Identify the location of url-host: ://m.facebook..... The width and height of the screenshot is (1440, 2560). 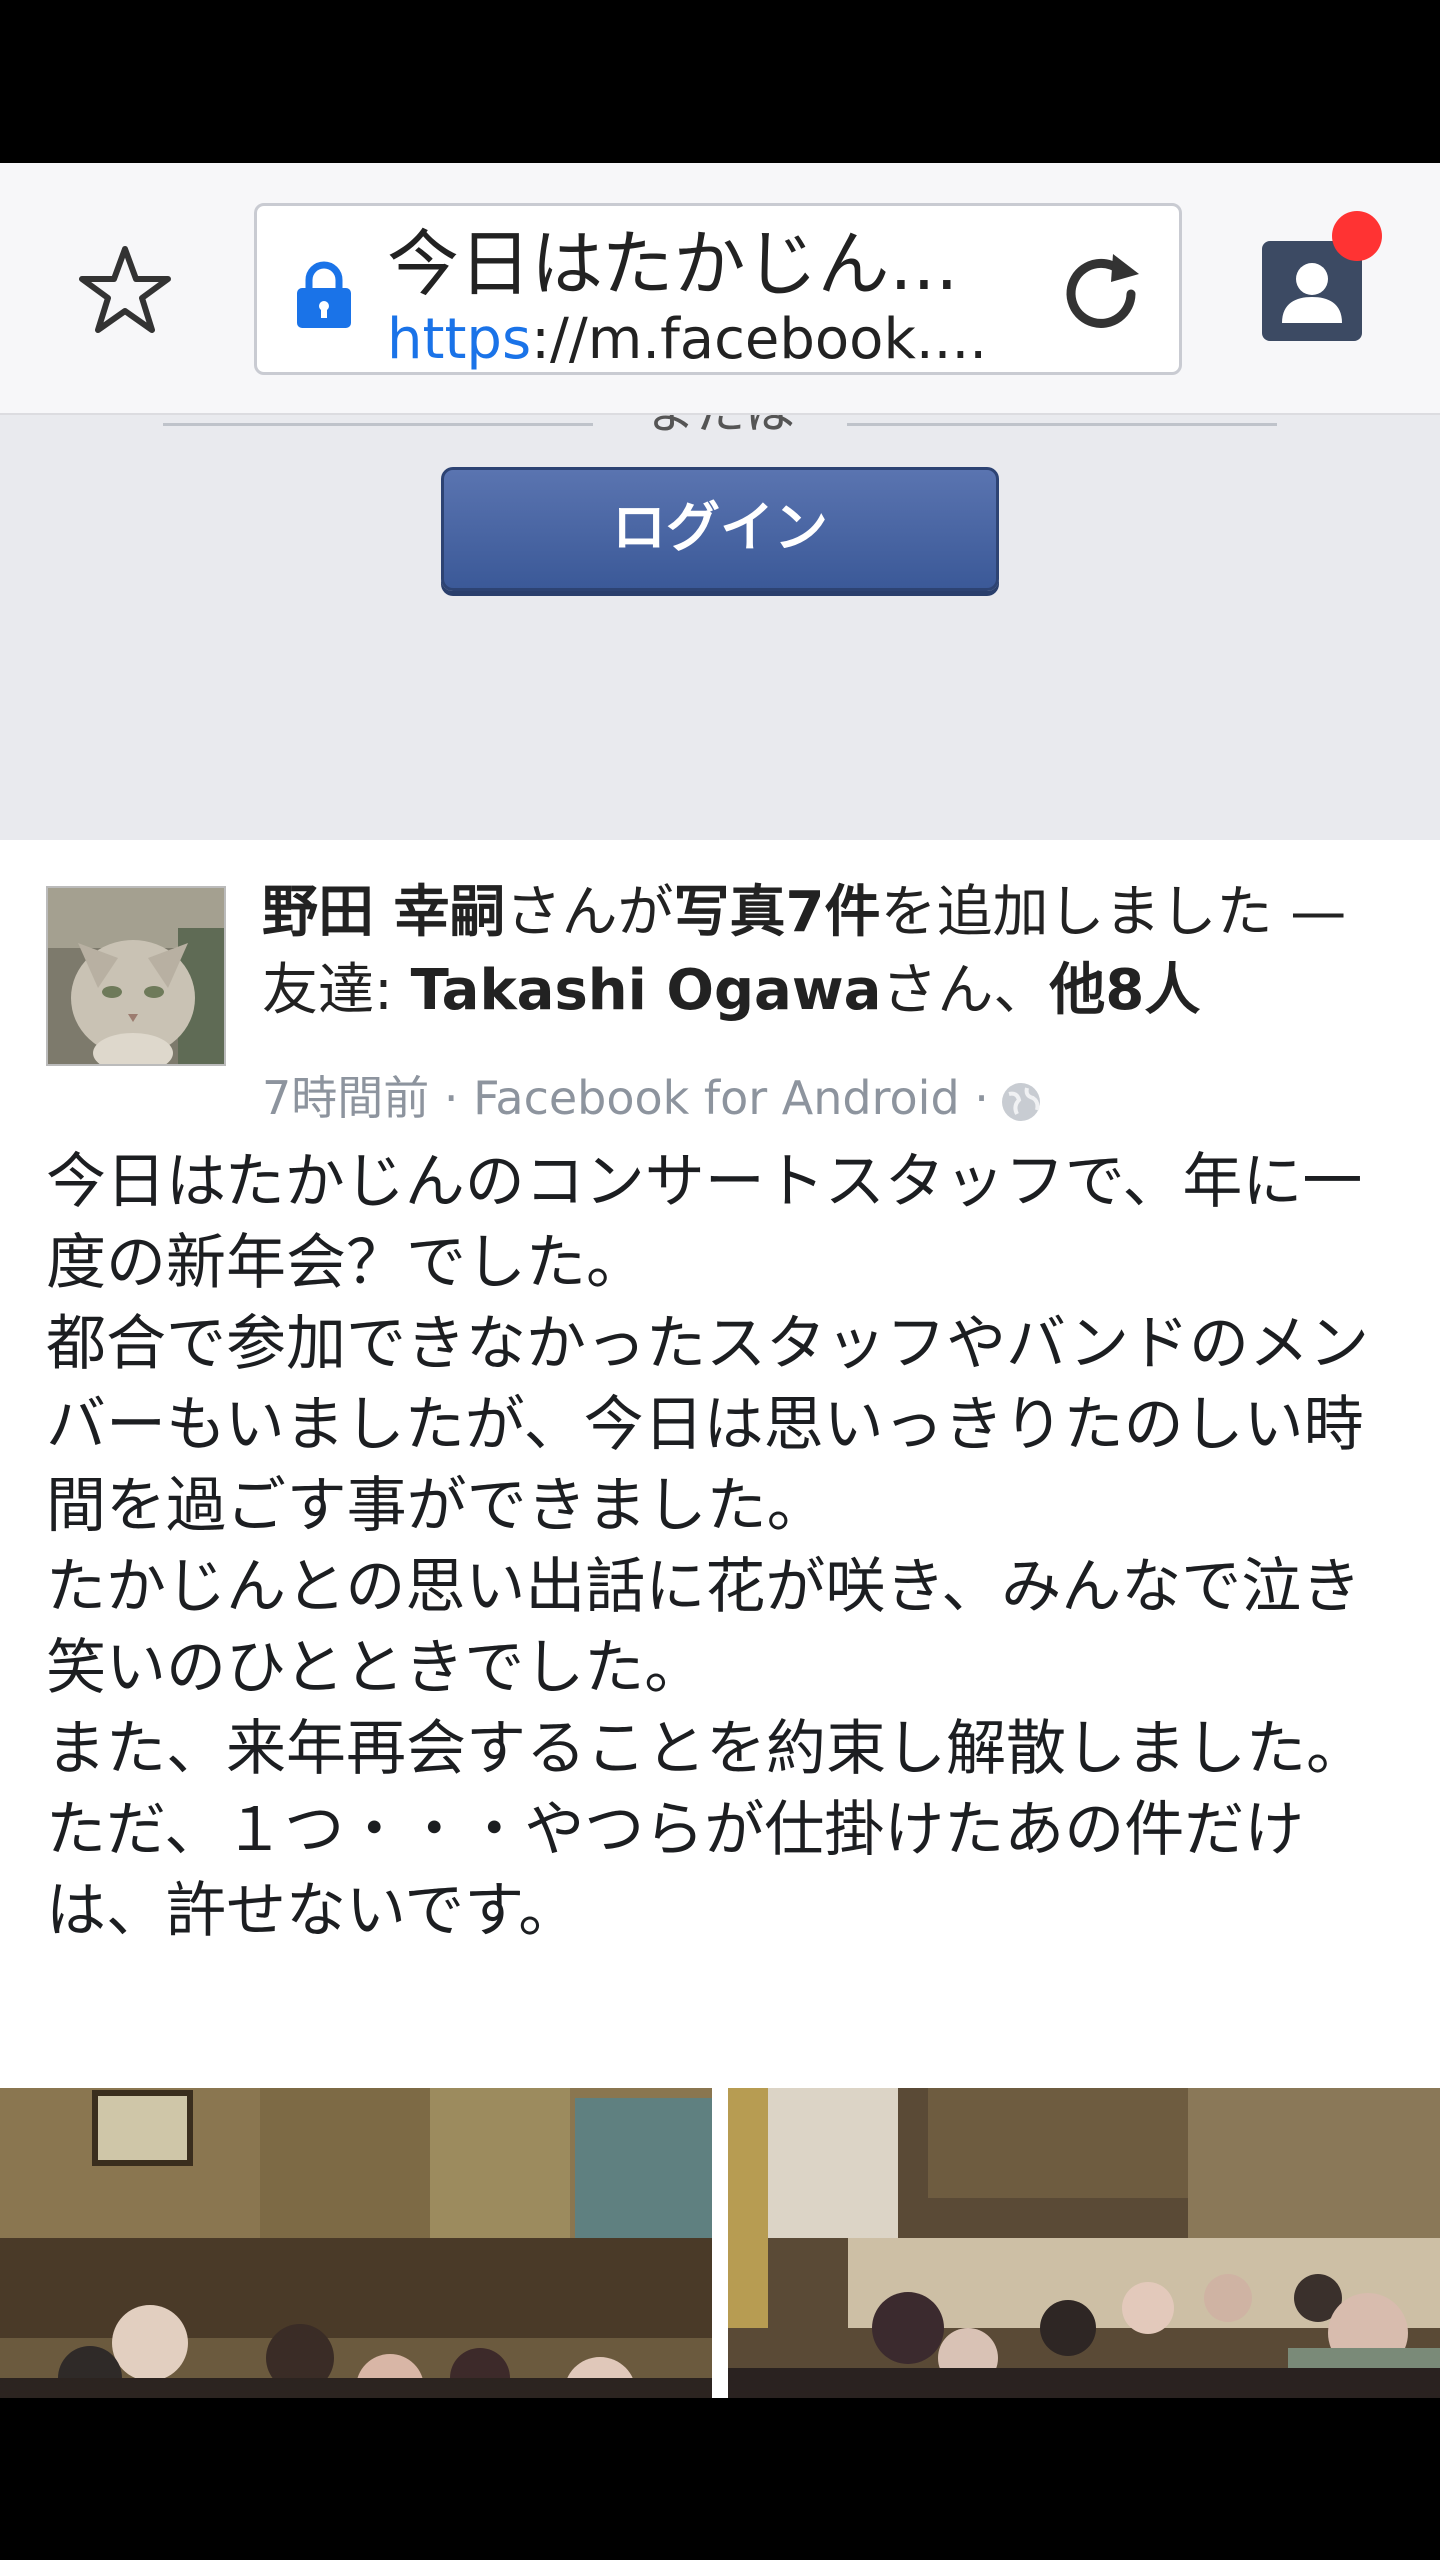
(759, 340).